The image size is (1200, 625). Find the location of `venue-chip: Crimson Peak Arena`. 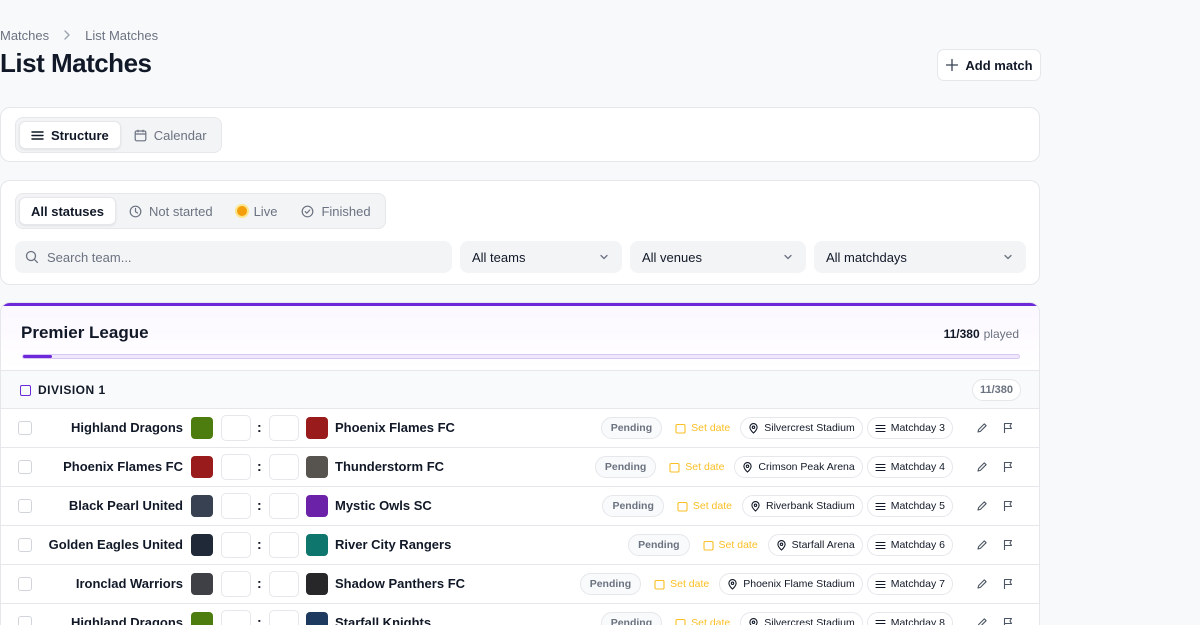

venue-chip: Crimson Peak Arena is located at coordinates (798, 467).